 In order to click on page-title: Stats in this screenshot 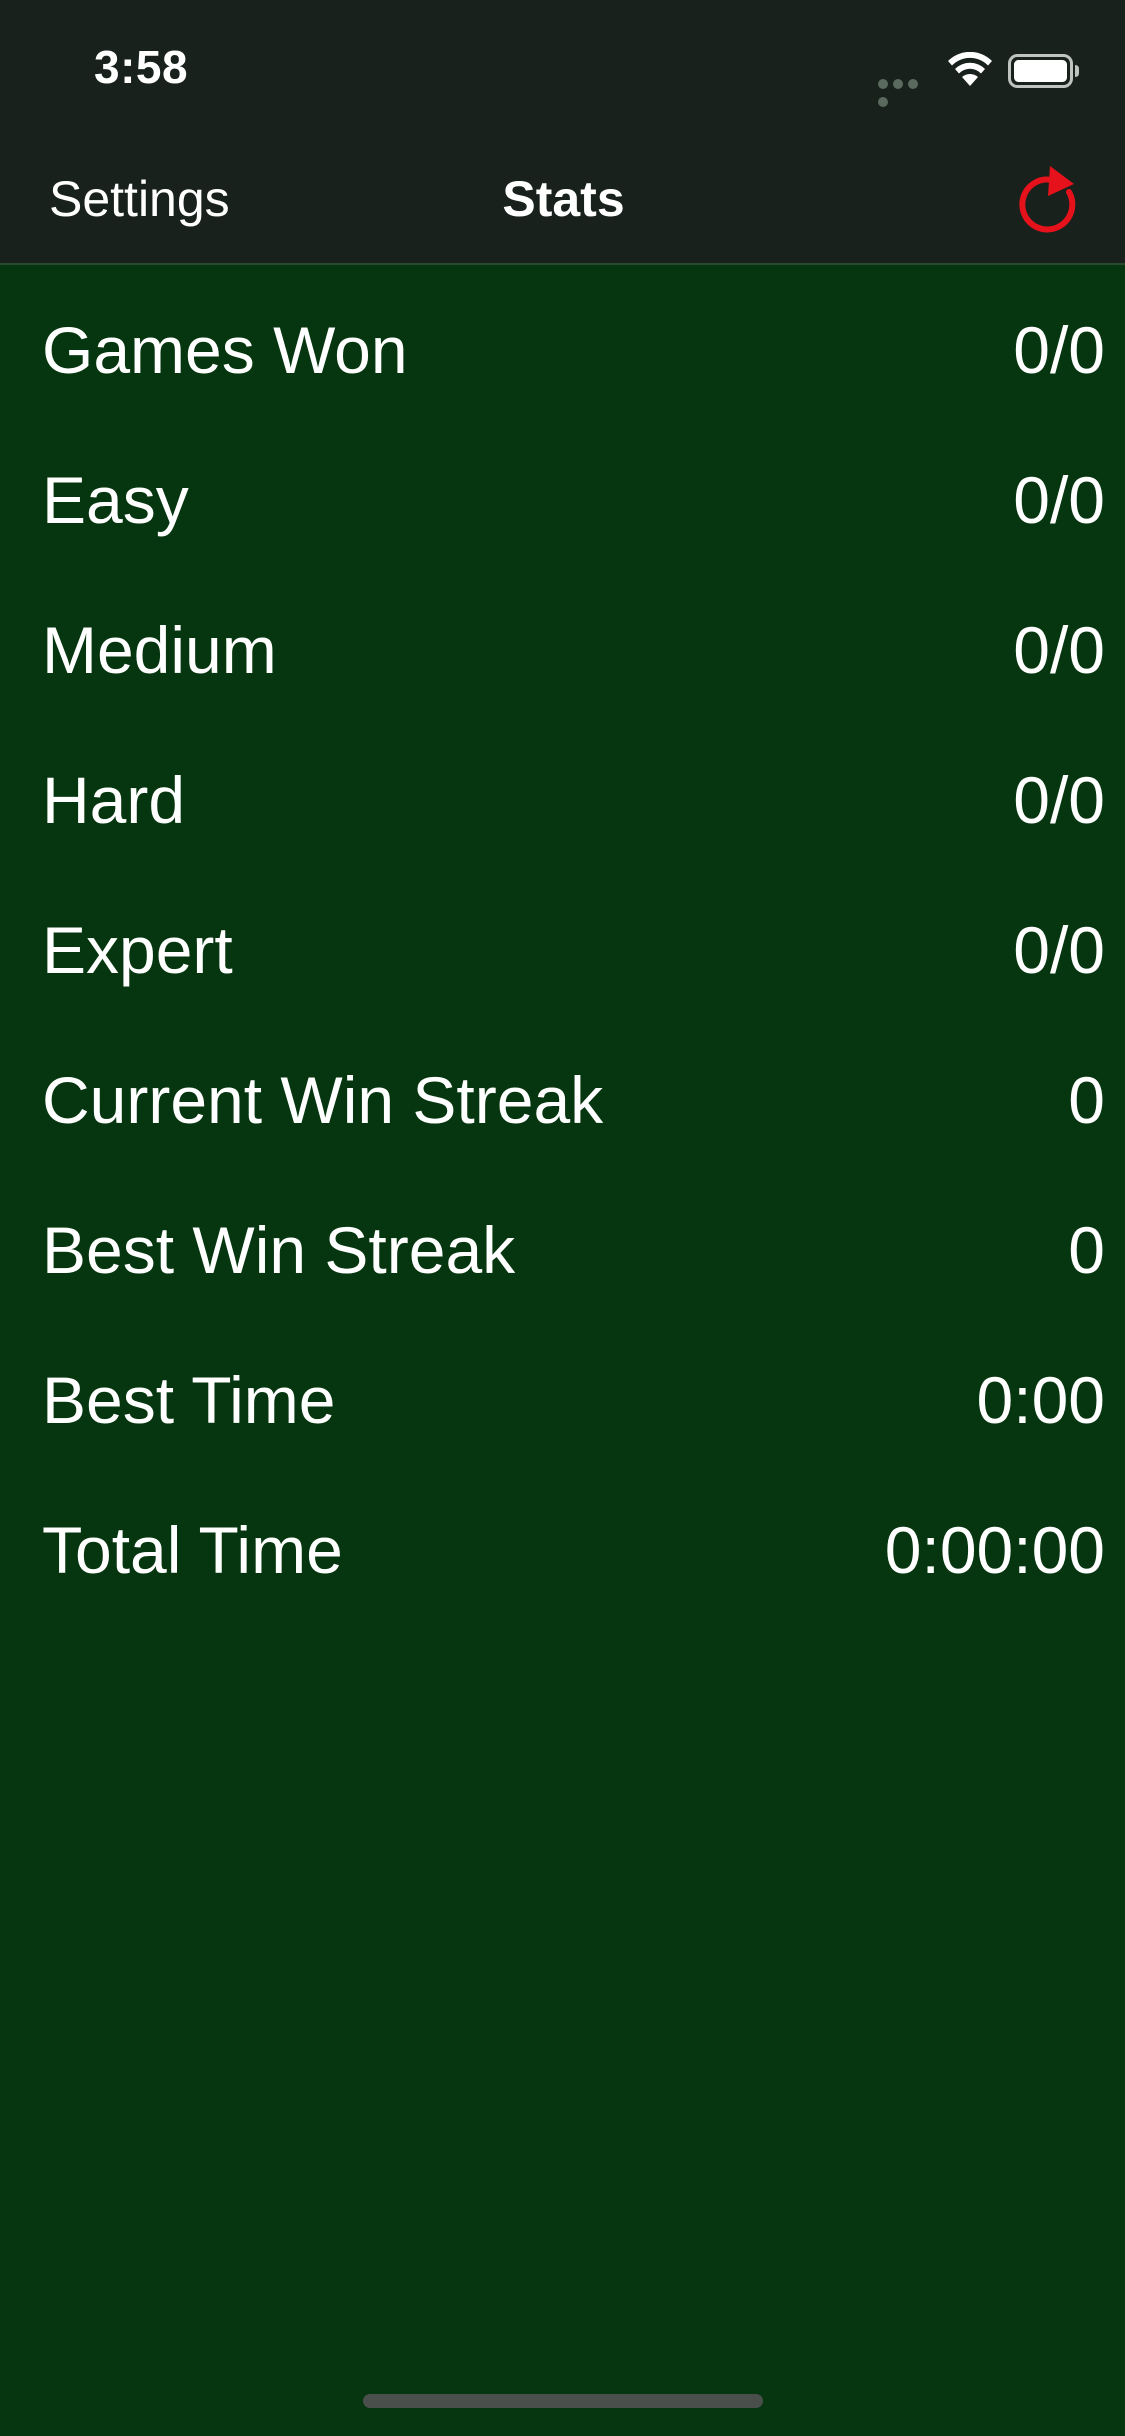, I will do `click(562, 199)`.